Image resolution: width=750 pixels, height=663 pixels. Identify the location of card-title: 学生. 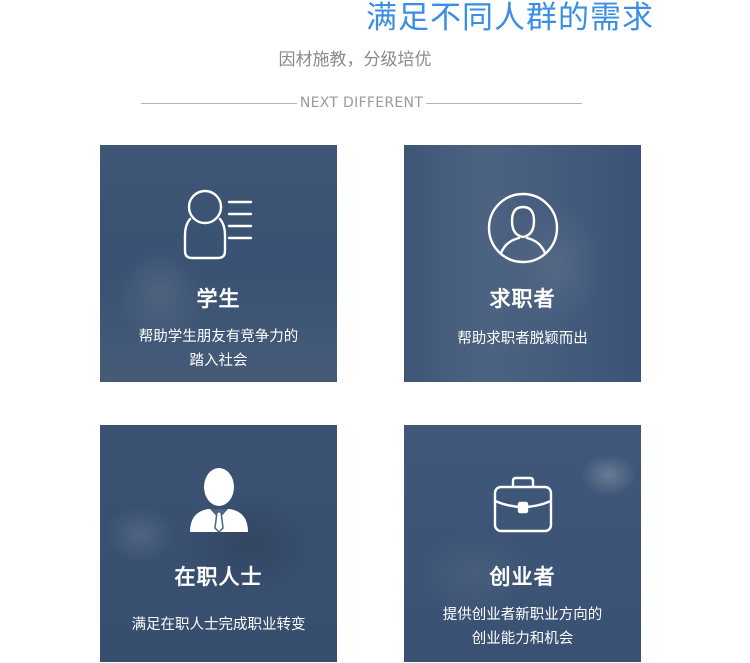
(218, 299).